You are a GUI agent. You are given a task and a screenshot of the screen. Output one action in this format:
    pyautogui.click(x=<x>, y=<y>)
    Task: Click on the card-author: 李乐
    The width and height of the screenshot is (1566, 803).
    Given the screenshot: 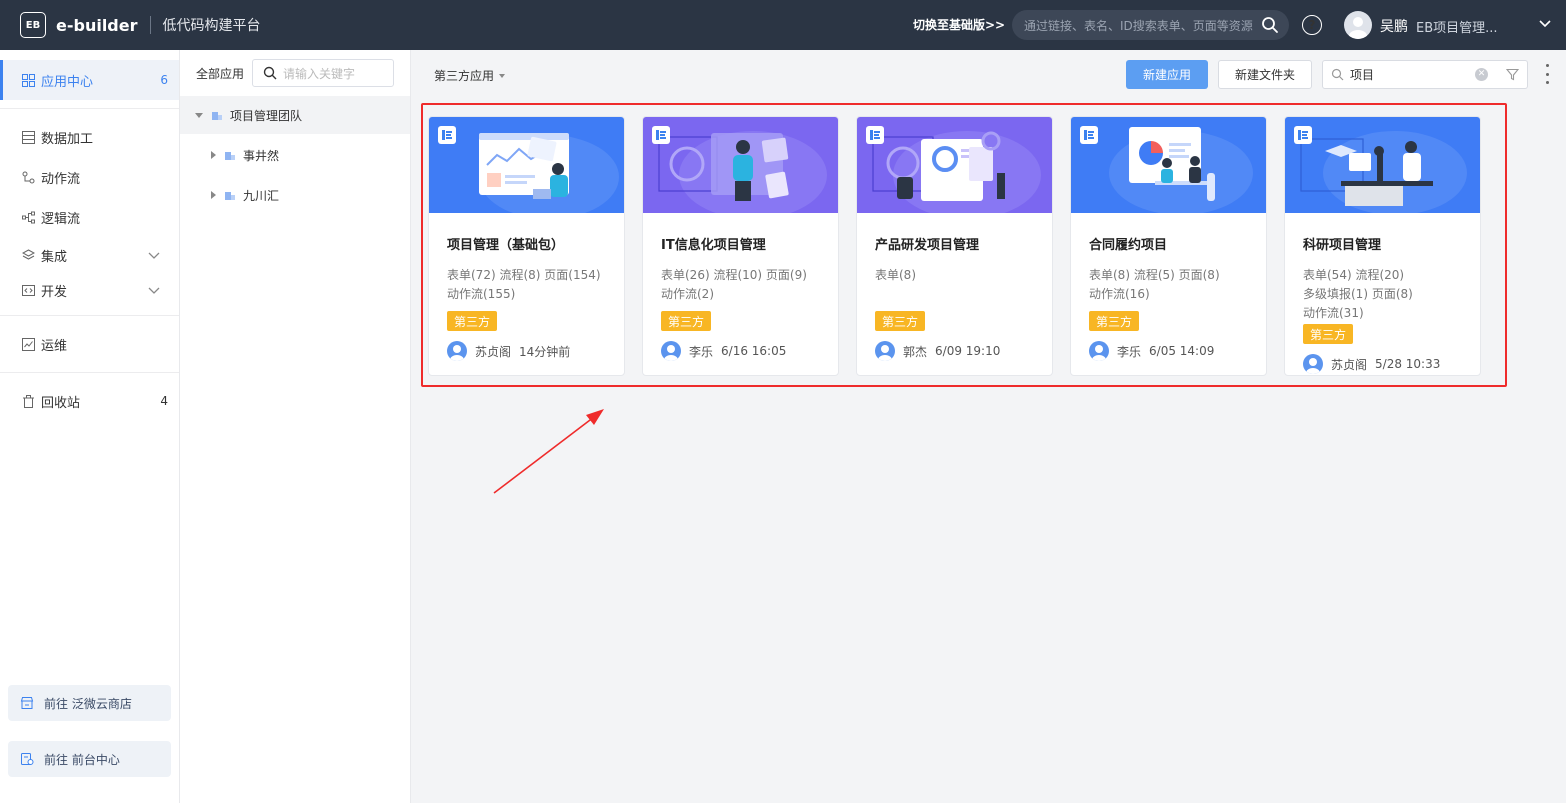 What is the action you would take?
    pyautogui.click(x=1129, y=351)
    